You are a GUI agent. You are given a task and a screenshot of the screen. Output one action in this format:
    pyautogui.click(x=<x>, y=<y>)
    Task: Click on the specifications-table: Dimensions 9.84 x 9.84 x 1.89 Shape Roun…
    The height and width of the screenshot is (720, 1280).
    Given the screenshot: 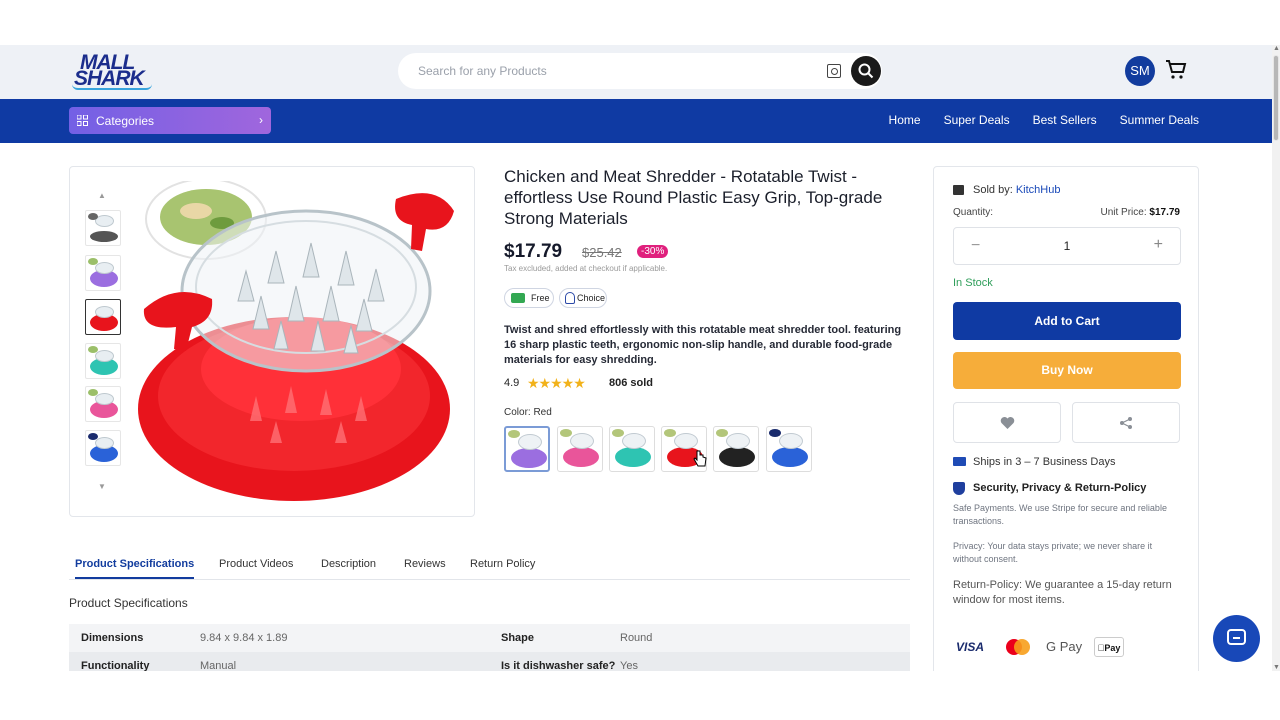 What is the action you would take?
    pyautogui.click(x=489, y=647)
    